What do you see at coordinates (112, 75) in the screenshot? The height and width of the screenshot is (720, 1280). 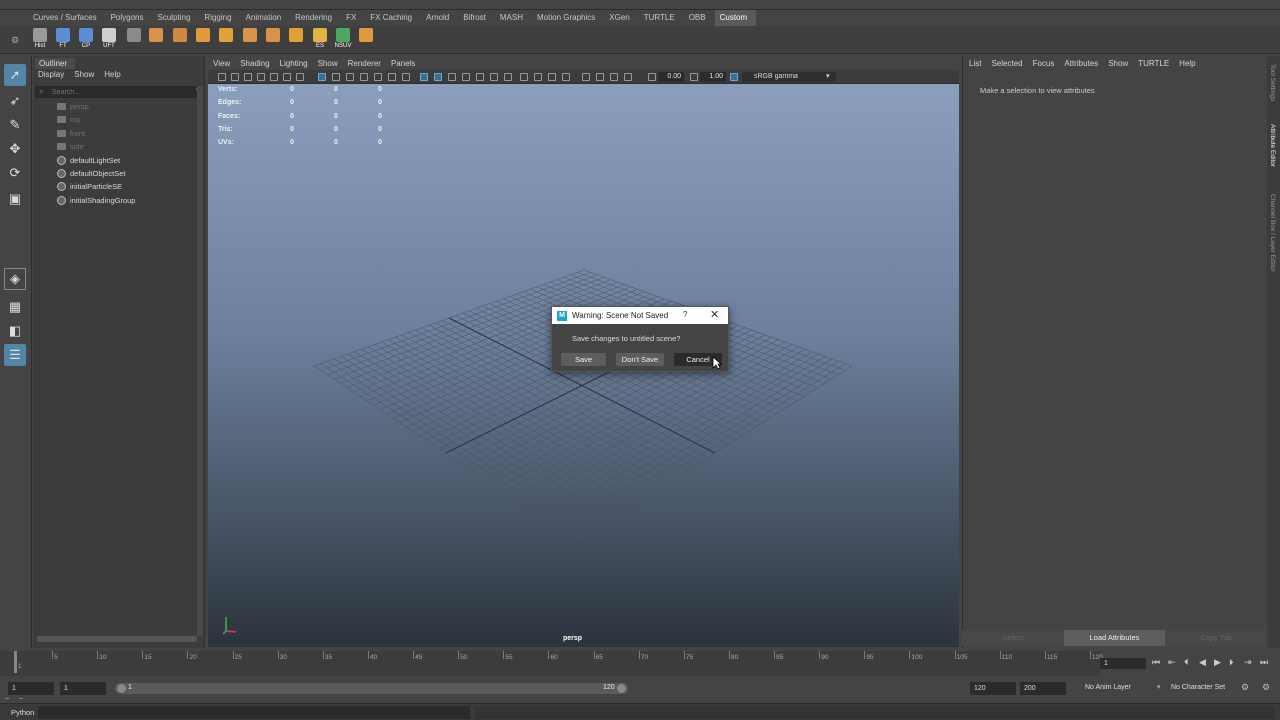 I see `outliner-menu-help: Help` at bounding box center [112, 75].